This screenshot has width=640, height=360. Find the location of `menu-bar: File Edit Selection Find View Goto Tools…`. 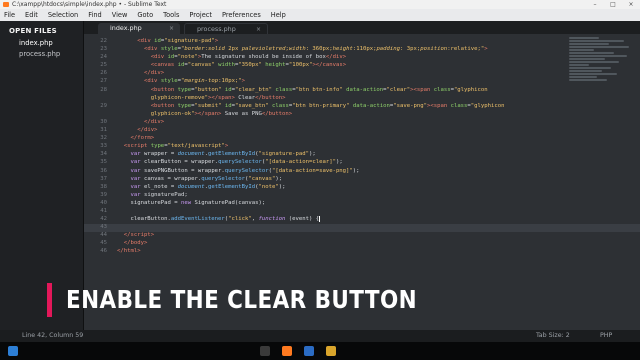

menu-bar: File Edit Selection Find View Goto Tools… is located at coordinates (320, 15).